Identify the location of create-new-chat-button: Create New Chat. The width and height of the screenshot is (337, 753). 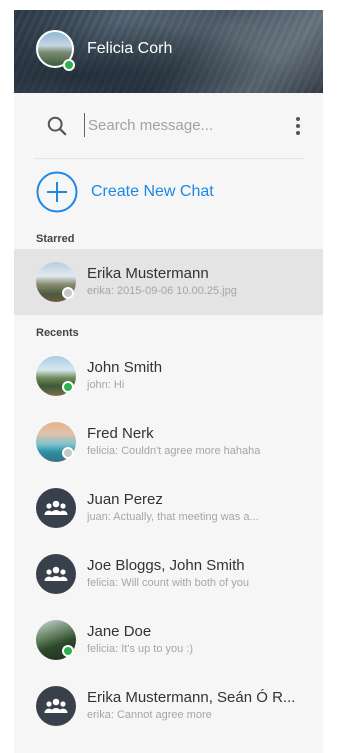
(168, 190).